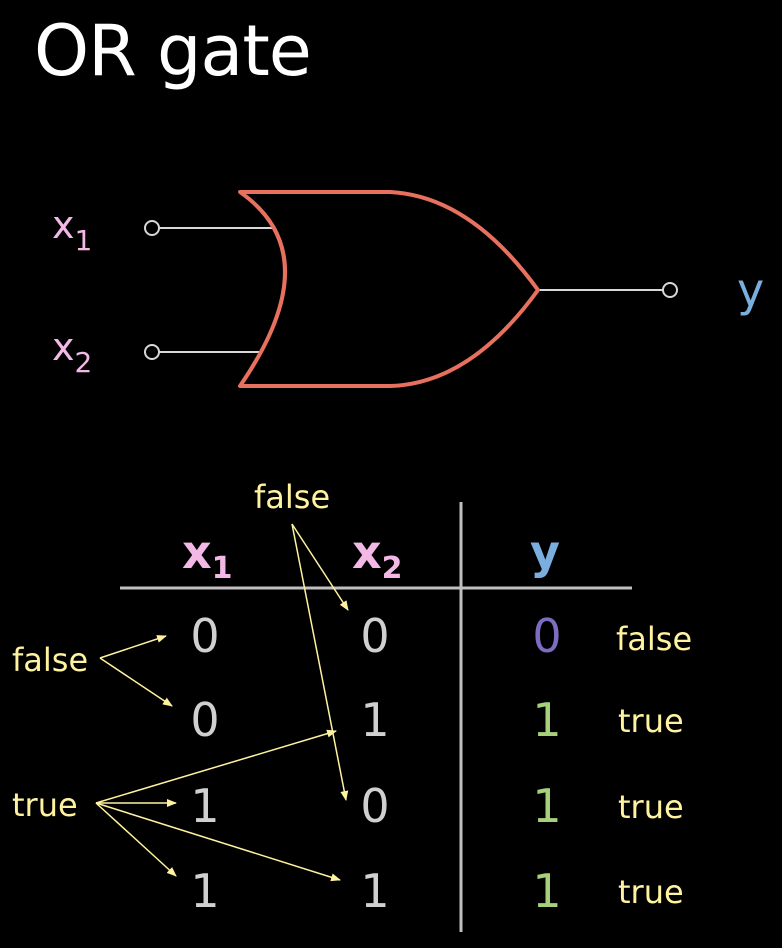  Describe the element at coordinates (292, 497) in the screenshot. I see `annotation-top-false: false` at that location.